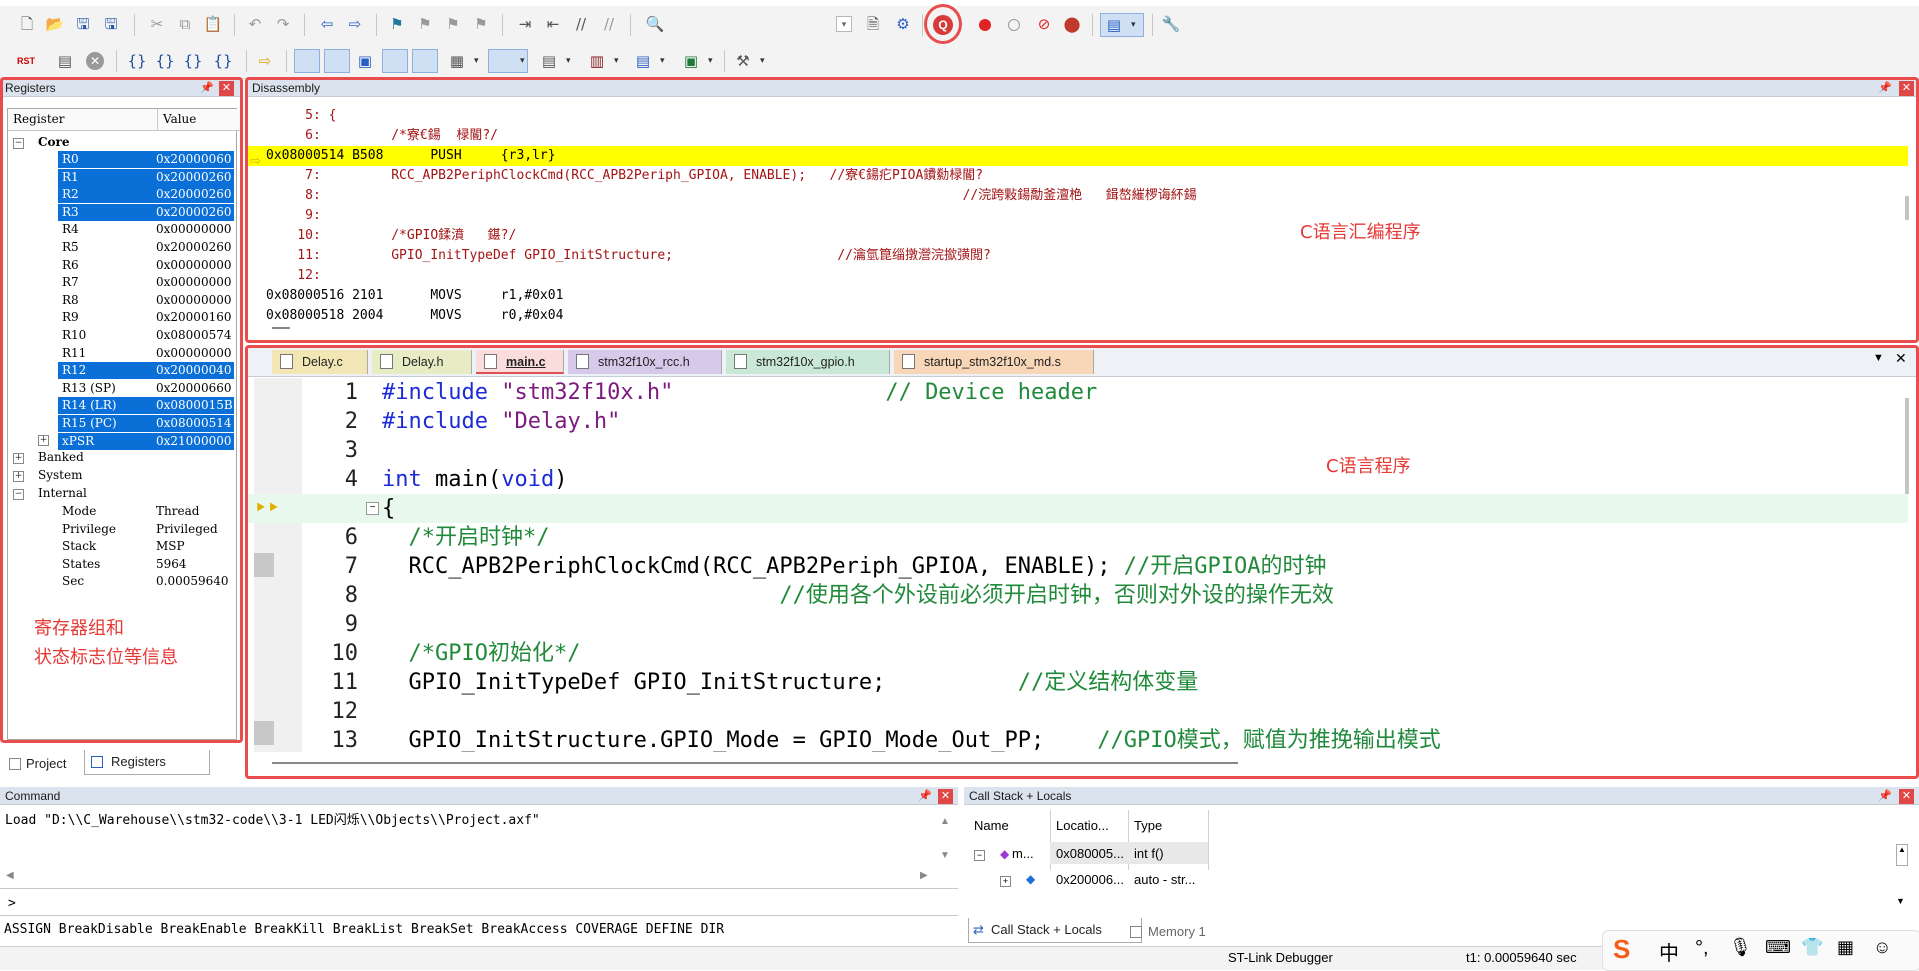  Describe the element at coordinates (844, 24) in the screenshot. I see `find-dropdown: ▾` at that location.